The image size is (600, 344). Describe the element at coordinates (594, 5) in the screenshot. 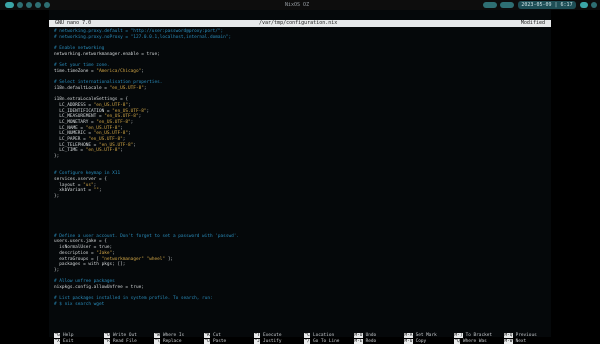

I see `power-icon` at that location.